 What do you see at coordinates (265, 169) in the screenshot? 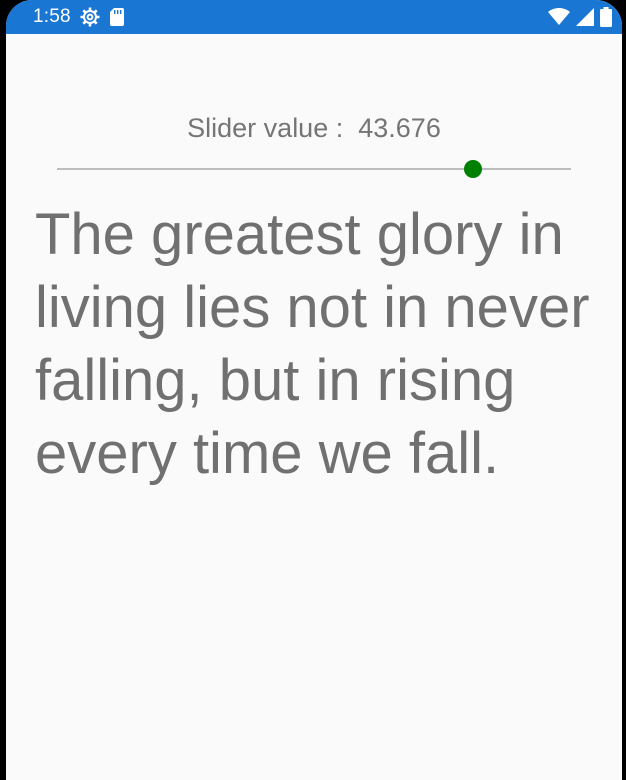
I see `slider-fill` at bounding box center [265, 169].